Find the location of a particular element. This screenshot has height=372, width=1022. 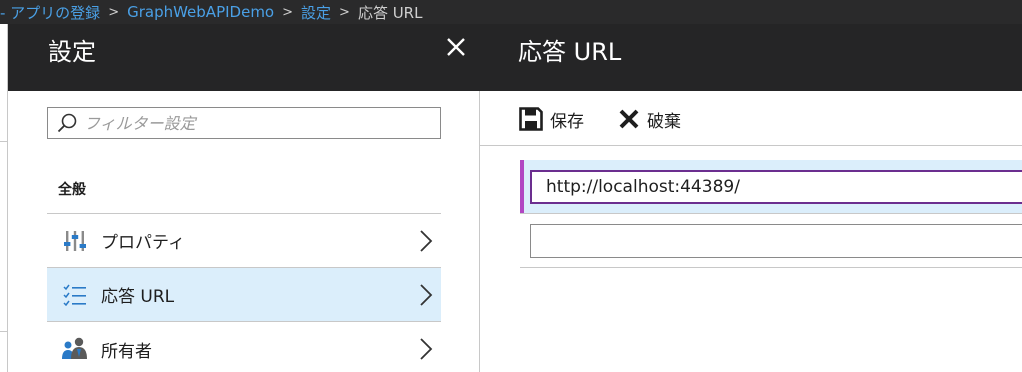

menu-item-label: 所有者 is located at coordinates (126, 351).